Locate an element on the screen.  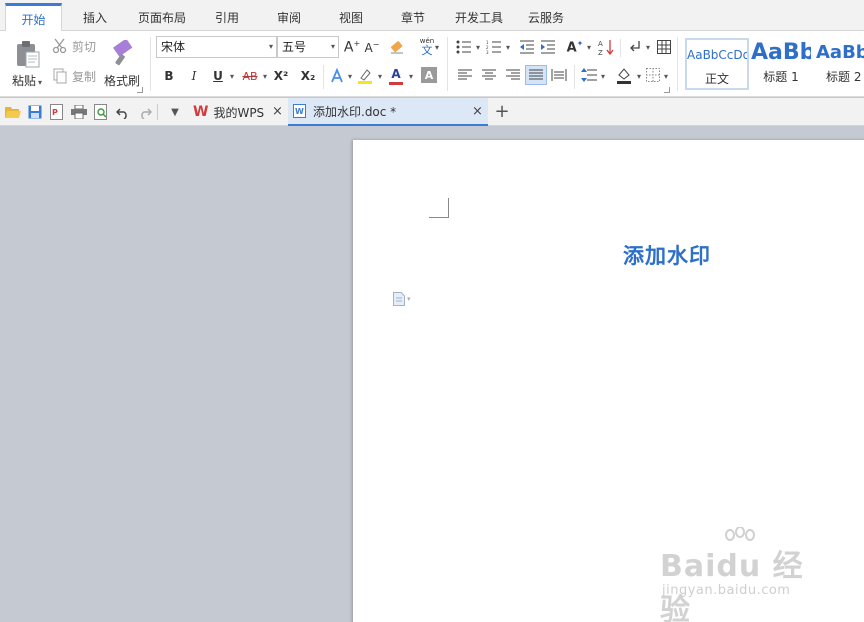
cut-button: 剪切 is located at coordinates (74, 46).